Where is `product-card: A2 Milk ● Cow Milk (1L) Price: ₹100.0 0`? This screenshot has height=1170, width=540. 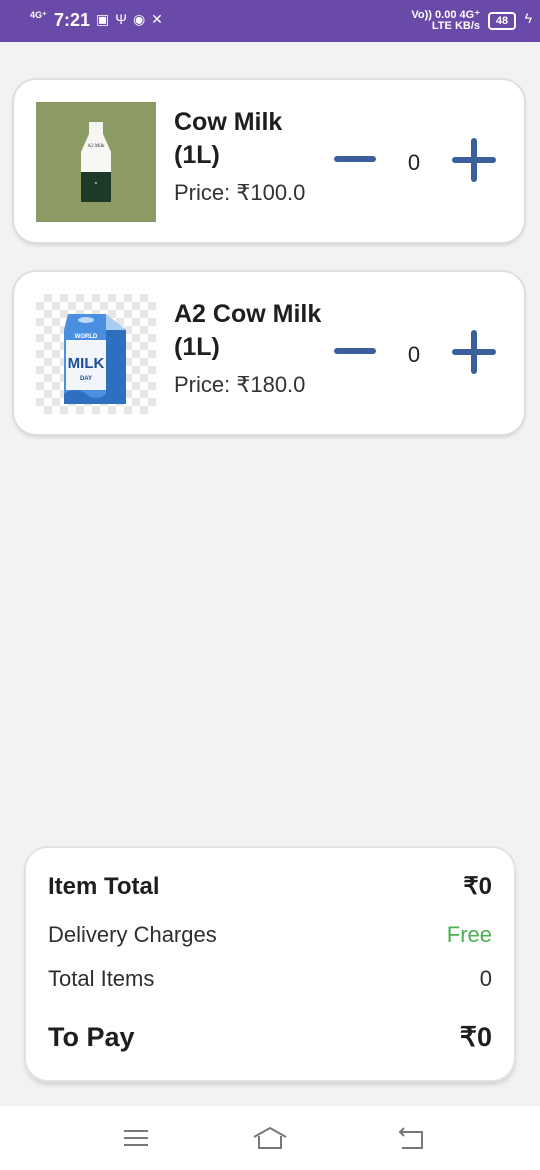 product-card: A2 Milk ● Cow Milk (1L) Price: ₹100.0 0 is located at coordinates (269, 161).